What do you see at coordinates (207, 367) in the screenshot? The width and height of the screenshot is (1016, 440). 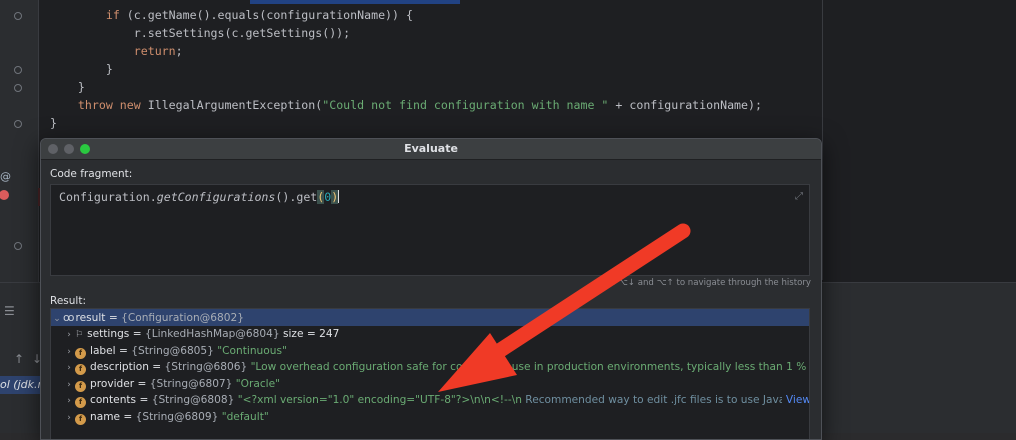 I see `object-ref: {String@6806}` at bounding box center [207, 367].